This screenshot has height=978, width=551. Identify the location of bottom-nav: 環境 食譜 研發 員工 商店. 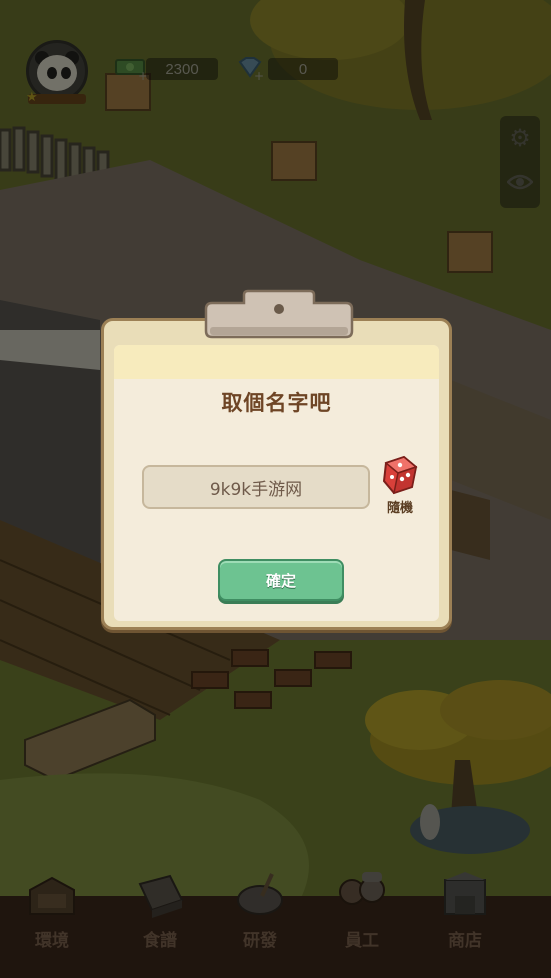
(275, 925).